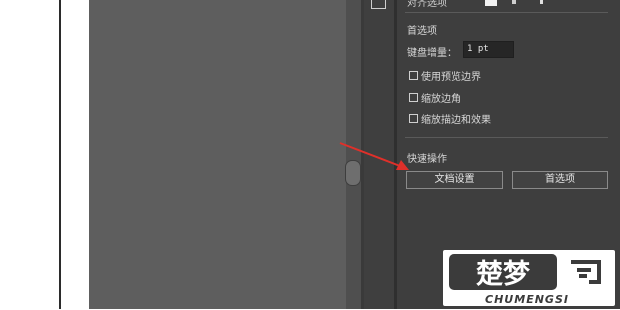  Describe the element at coordinates (586, 272) in the screenshot. I see `logo-glyph` at that location.